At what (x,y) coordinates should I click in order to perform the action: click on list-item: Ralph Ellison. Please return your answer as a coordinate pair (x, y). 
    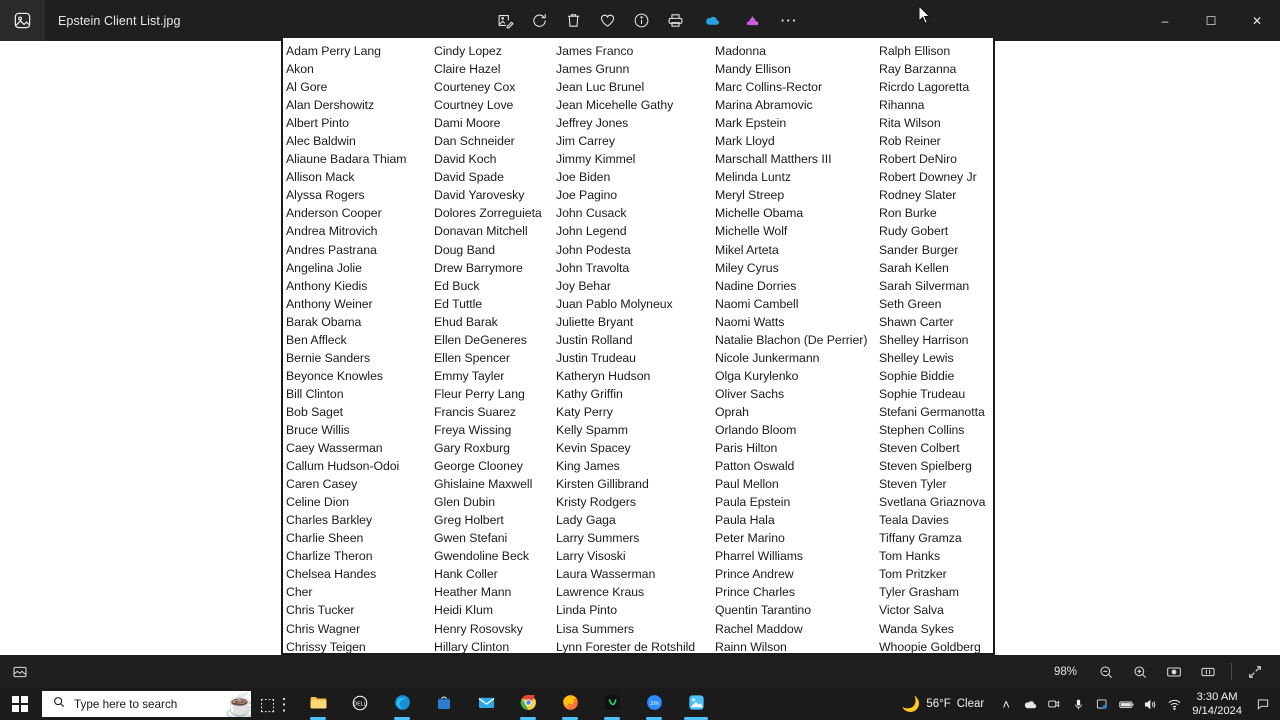
    Looking at the image, I should click on (915, 51).